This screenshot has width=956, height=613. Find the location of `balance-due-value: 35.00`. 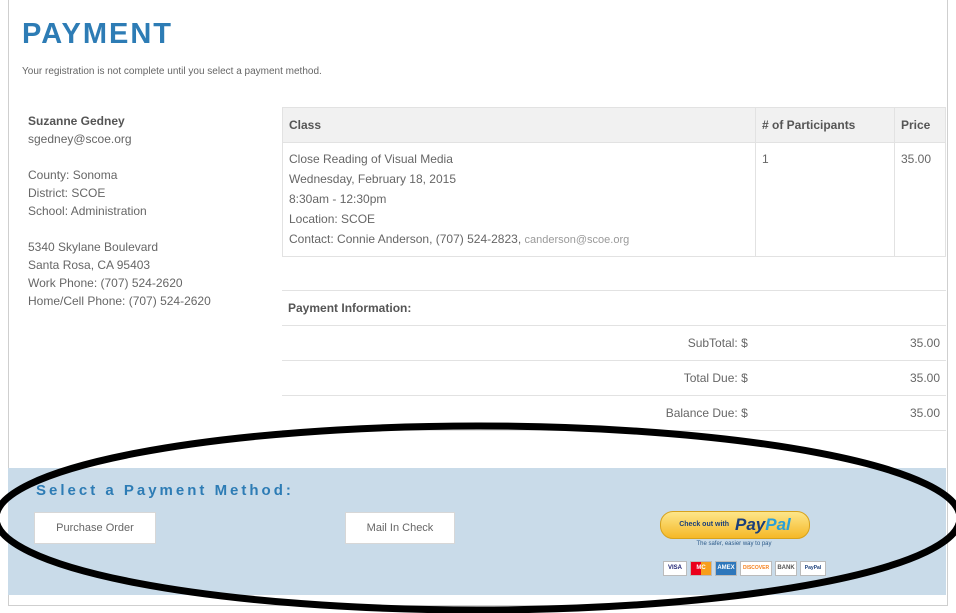

balance-due-value: 35.00 is located at coordinates (924, 413).